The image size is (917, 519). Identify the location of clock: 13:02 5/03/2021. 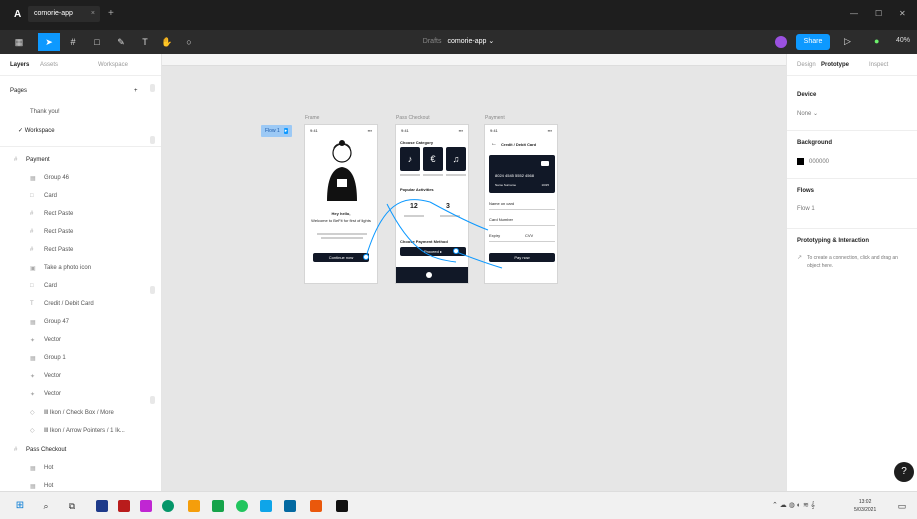
(865, 506).